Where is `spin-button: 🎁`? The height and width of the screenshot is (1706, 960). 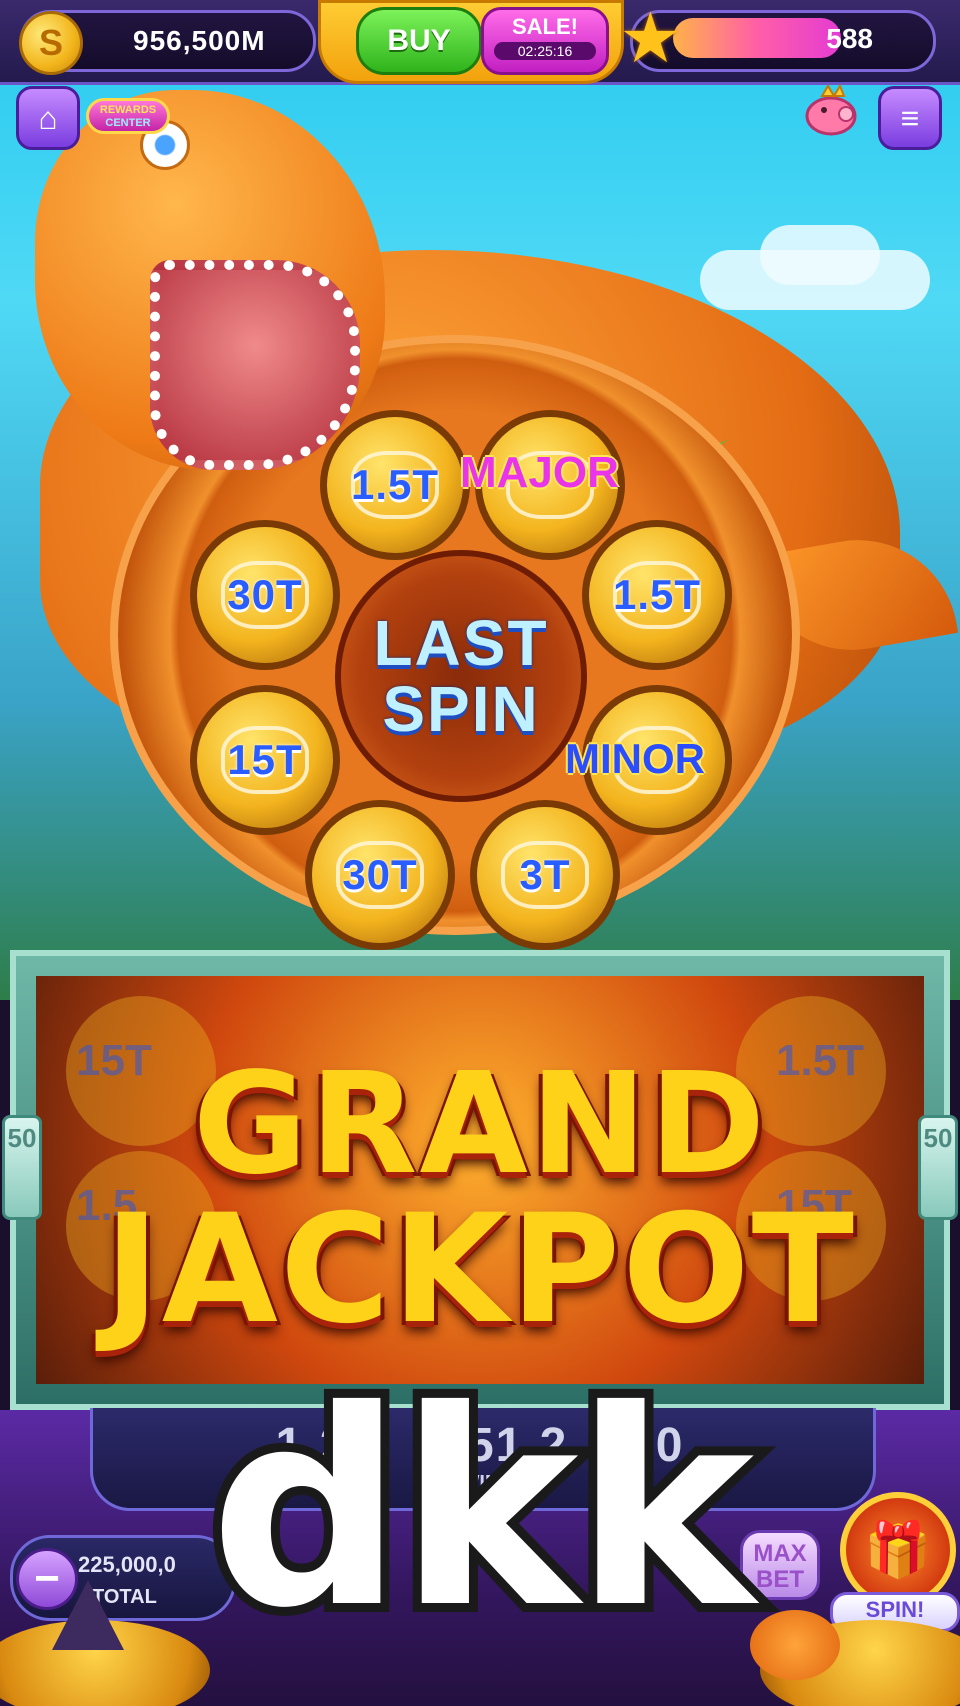 spin-button: 🎁 is located at coordinates (898, 1550).